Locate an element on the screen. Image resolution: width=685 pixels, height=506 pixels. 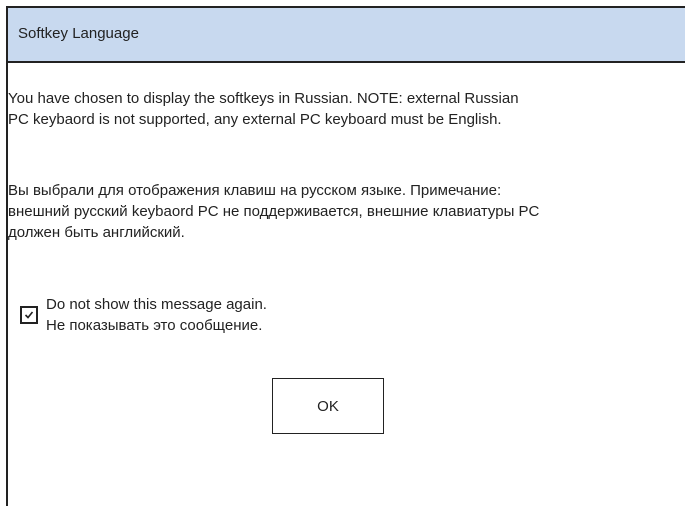
dialog-titlebar: Softkey Language is located at coordinates (346, 35).